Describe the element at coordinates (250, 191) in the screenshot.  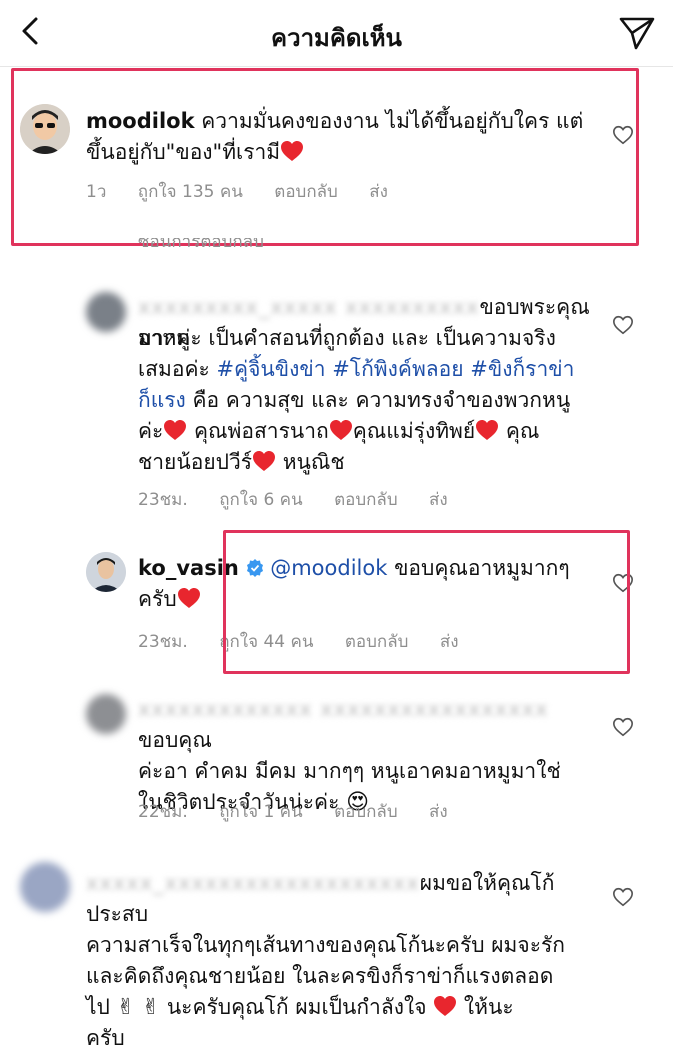
I see `comment-meta: 1ว ถูกใจ 135 คน ตอบกลับ ส่ง` at that location.